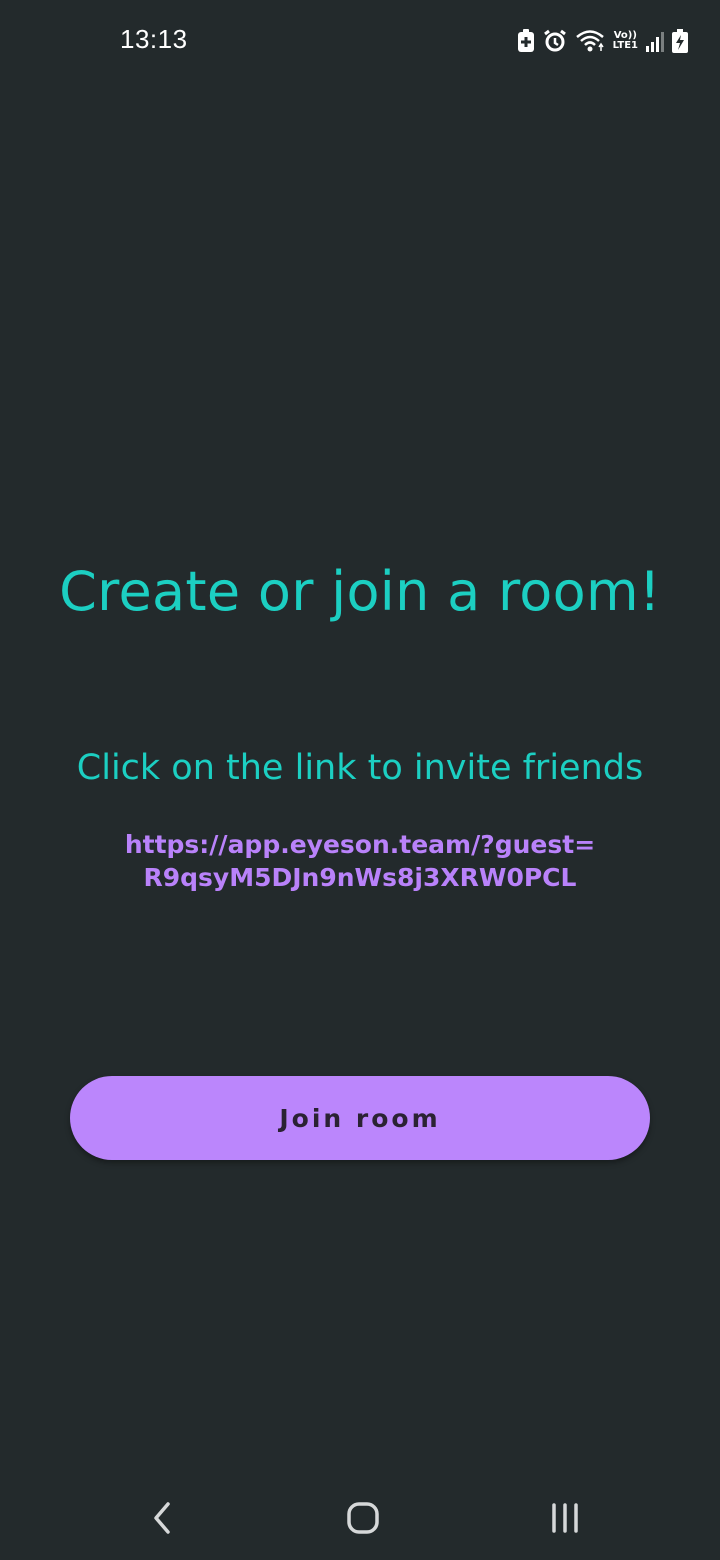  What do you see at coordinates (154, 39) in the screenshot?
I see `status-time: 13:13` at bounding box center [154, 39].